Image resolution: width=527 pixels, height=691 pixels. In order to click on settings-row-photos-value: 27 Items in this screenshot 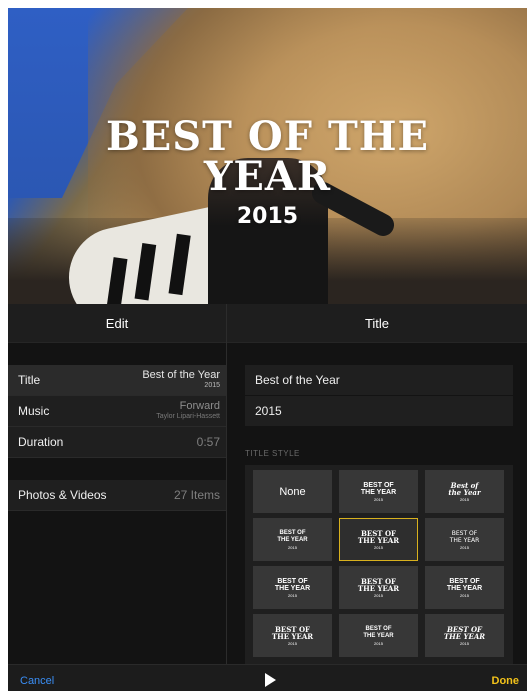, I will do `click(196, 495)`.